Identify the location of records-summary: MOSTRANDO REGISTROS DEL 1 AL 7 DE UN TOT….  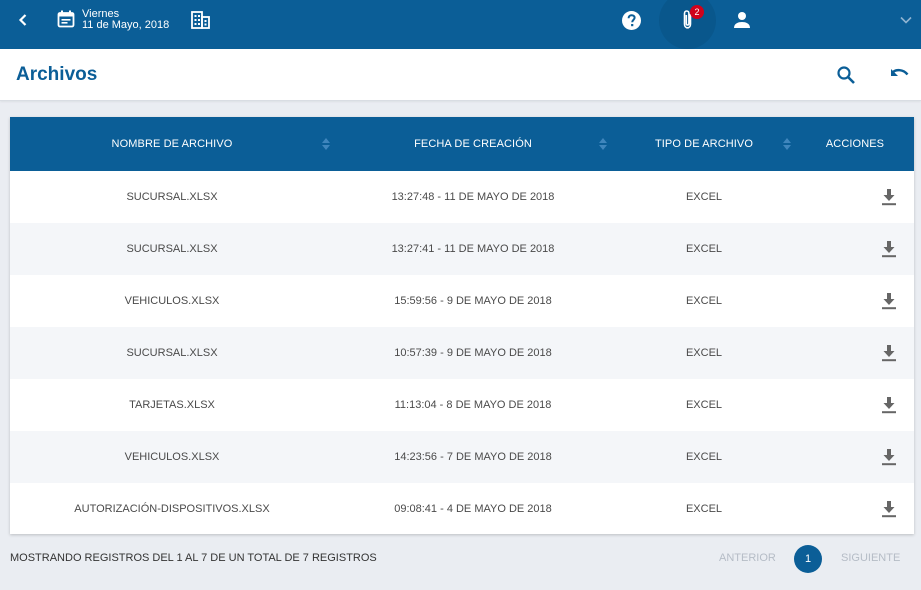
(193, 558).